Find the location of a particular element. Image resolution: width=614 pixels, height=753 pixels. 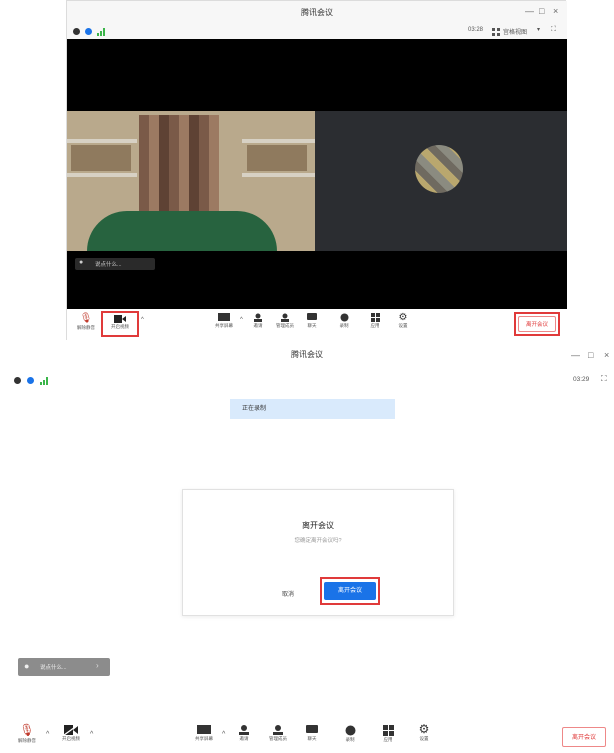

confirm-button-highlight: 离开会议 is located at coordinates (350, 591).